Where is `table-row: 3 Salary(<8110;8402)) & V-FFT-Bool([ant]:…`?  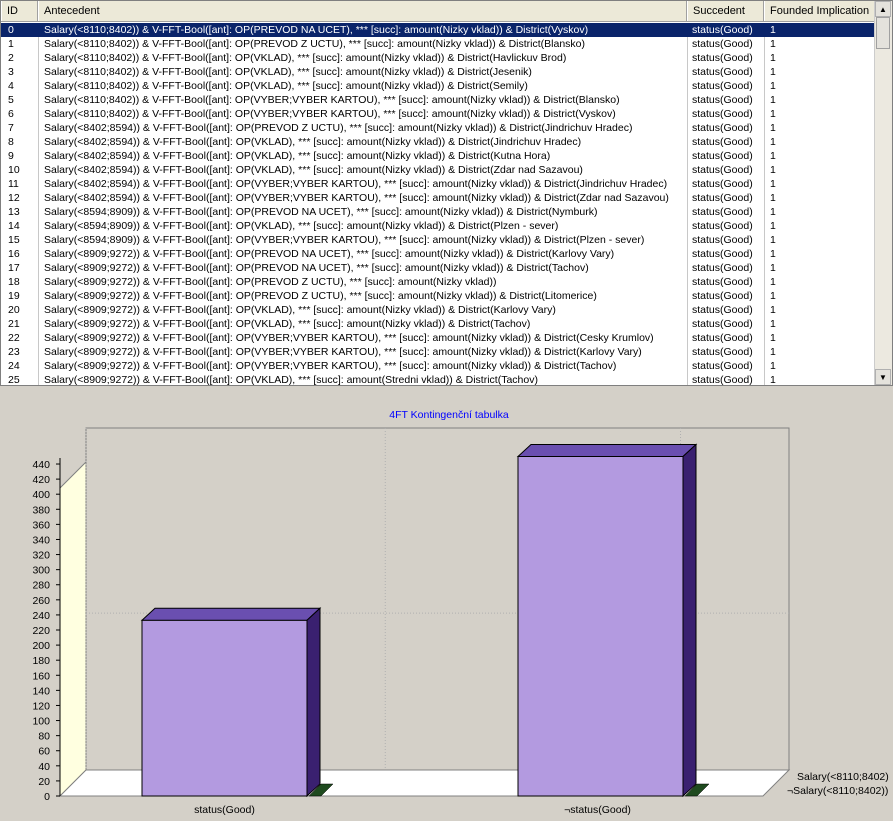
table-row: 3 Salary(<8110;8402)) & V-FFT-Bool([ant]:… is located at coordinates (438, 72).